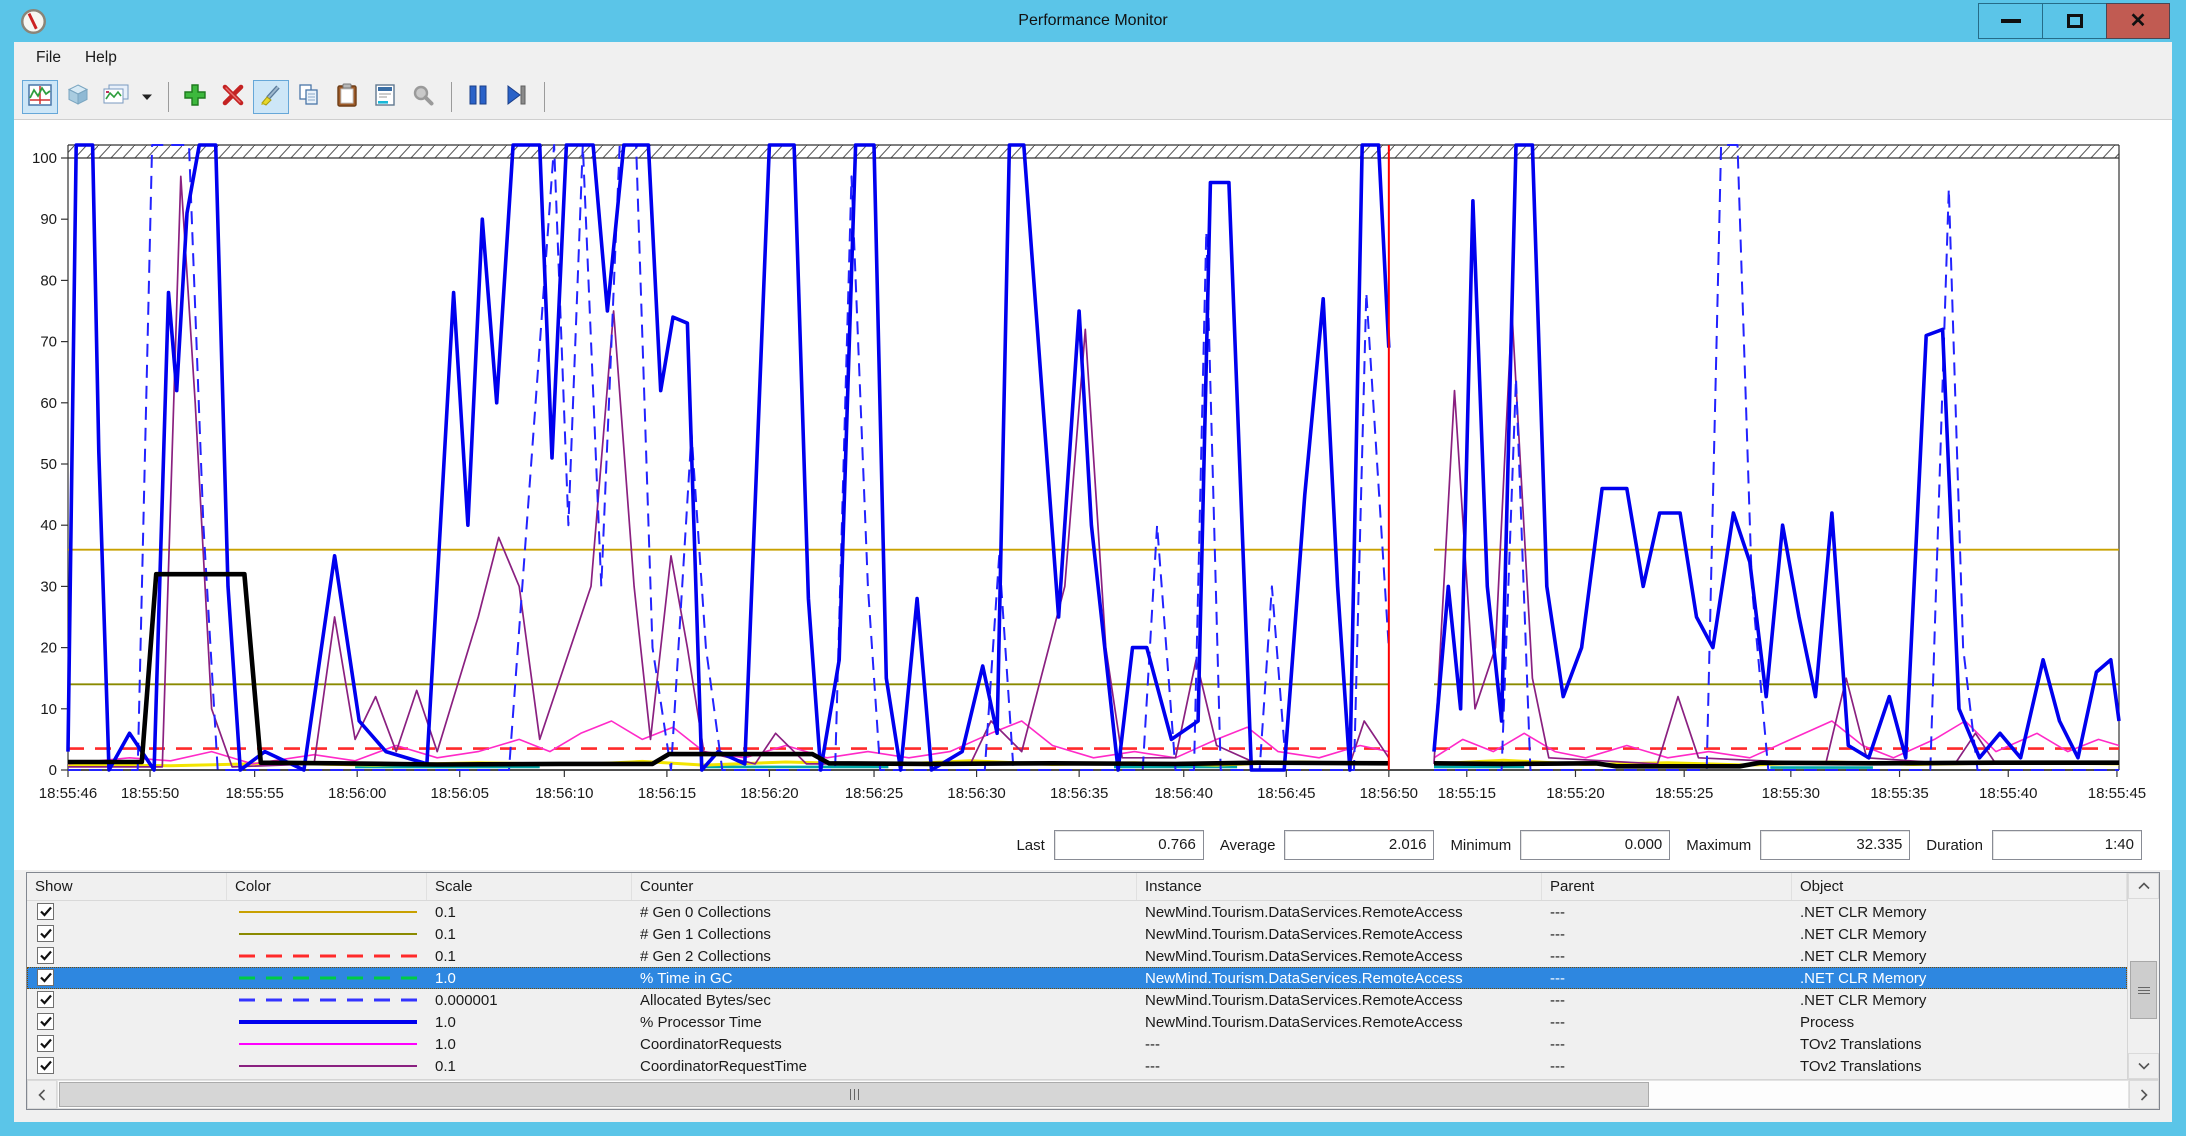 This screenshot has height=1136, width=2186. Describe the element at coordinates (195, 97) in the screenshot. I see `add-counter-button` at that location.